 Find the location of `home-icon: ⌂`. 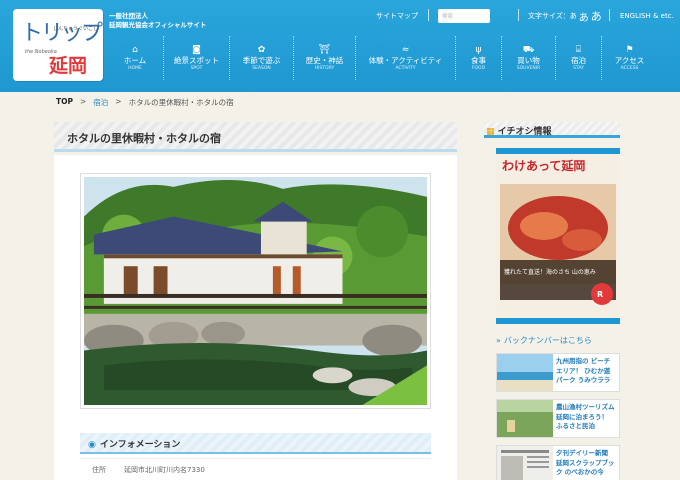

home-icon: ⌂ is located at coordinates (135, 49).